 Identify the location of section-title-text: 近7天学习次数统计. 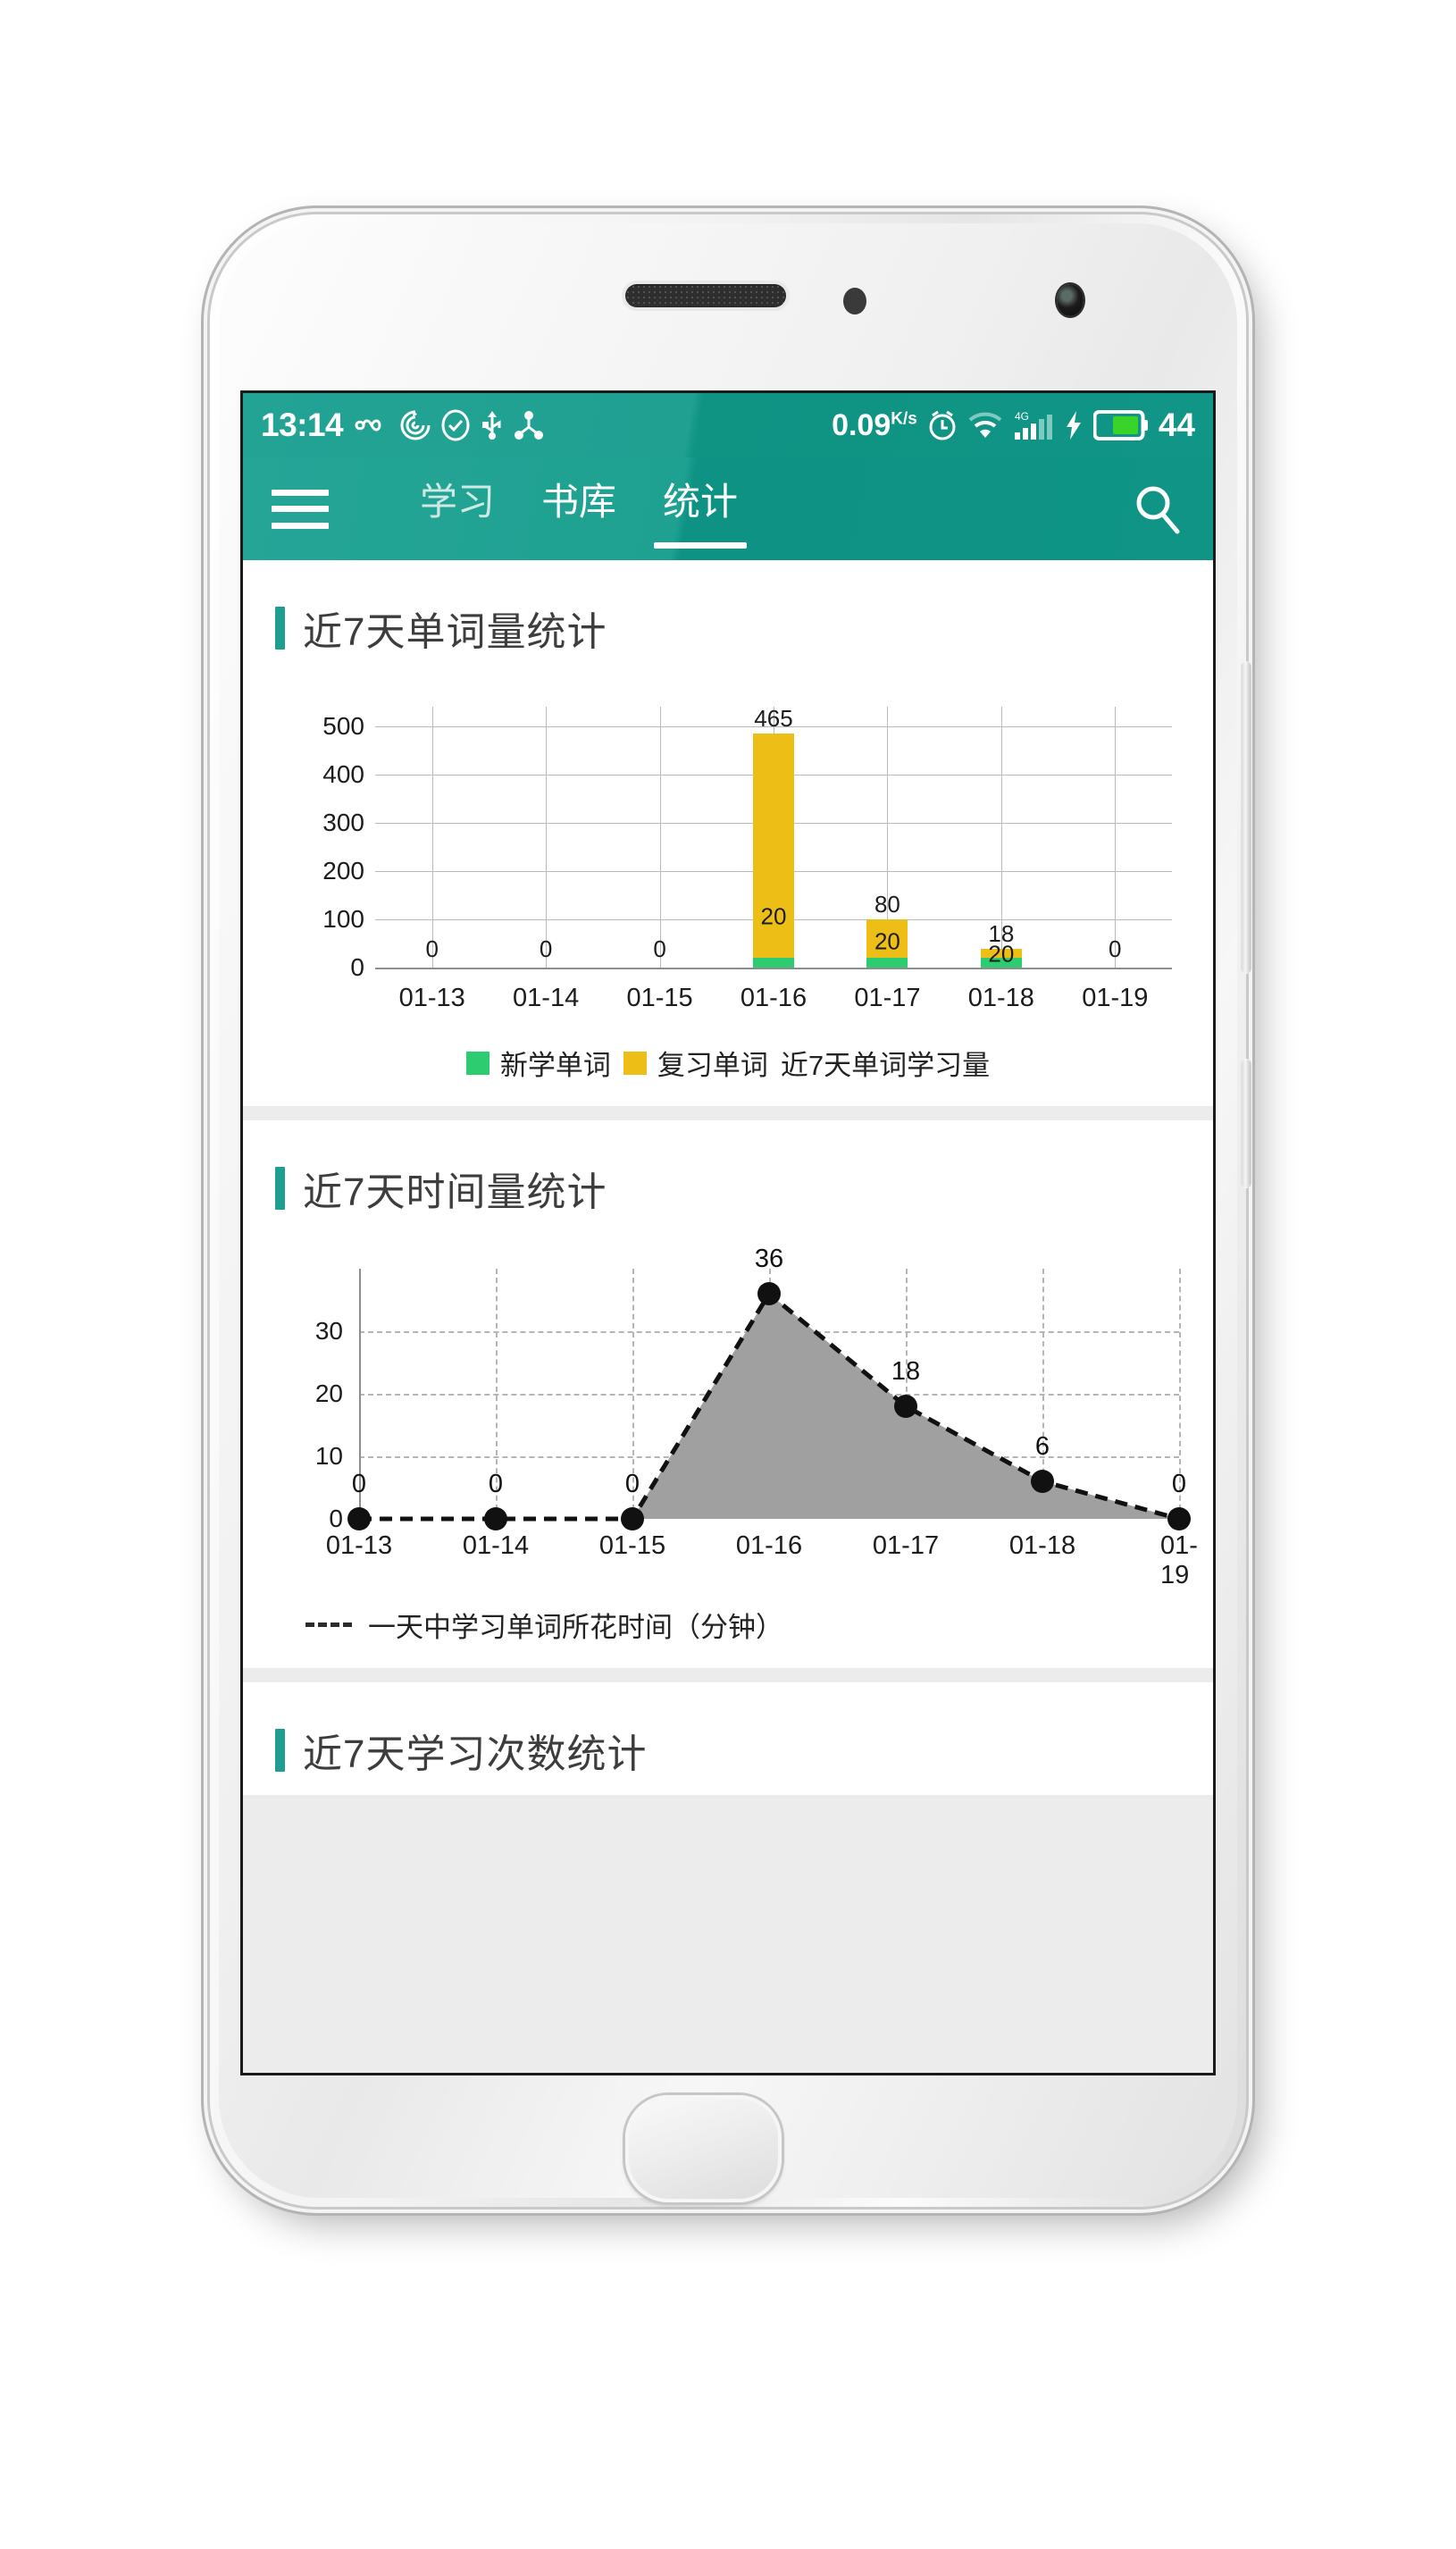
(475, 1754).